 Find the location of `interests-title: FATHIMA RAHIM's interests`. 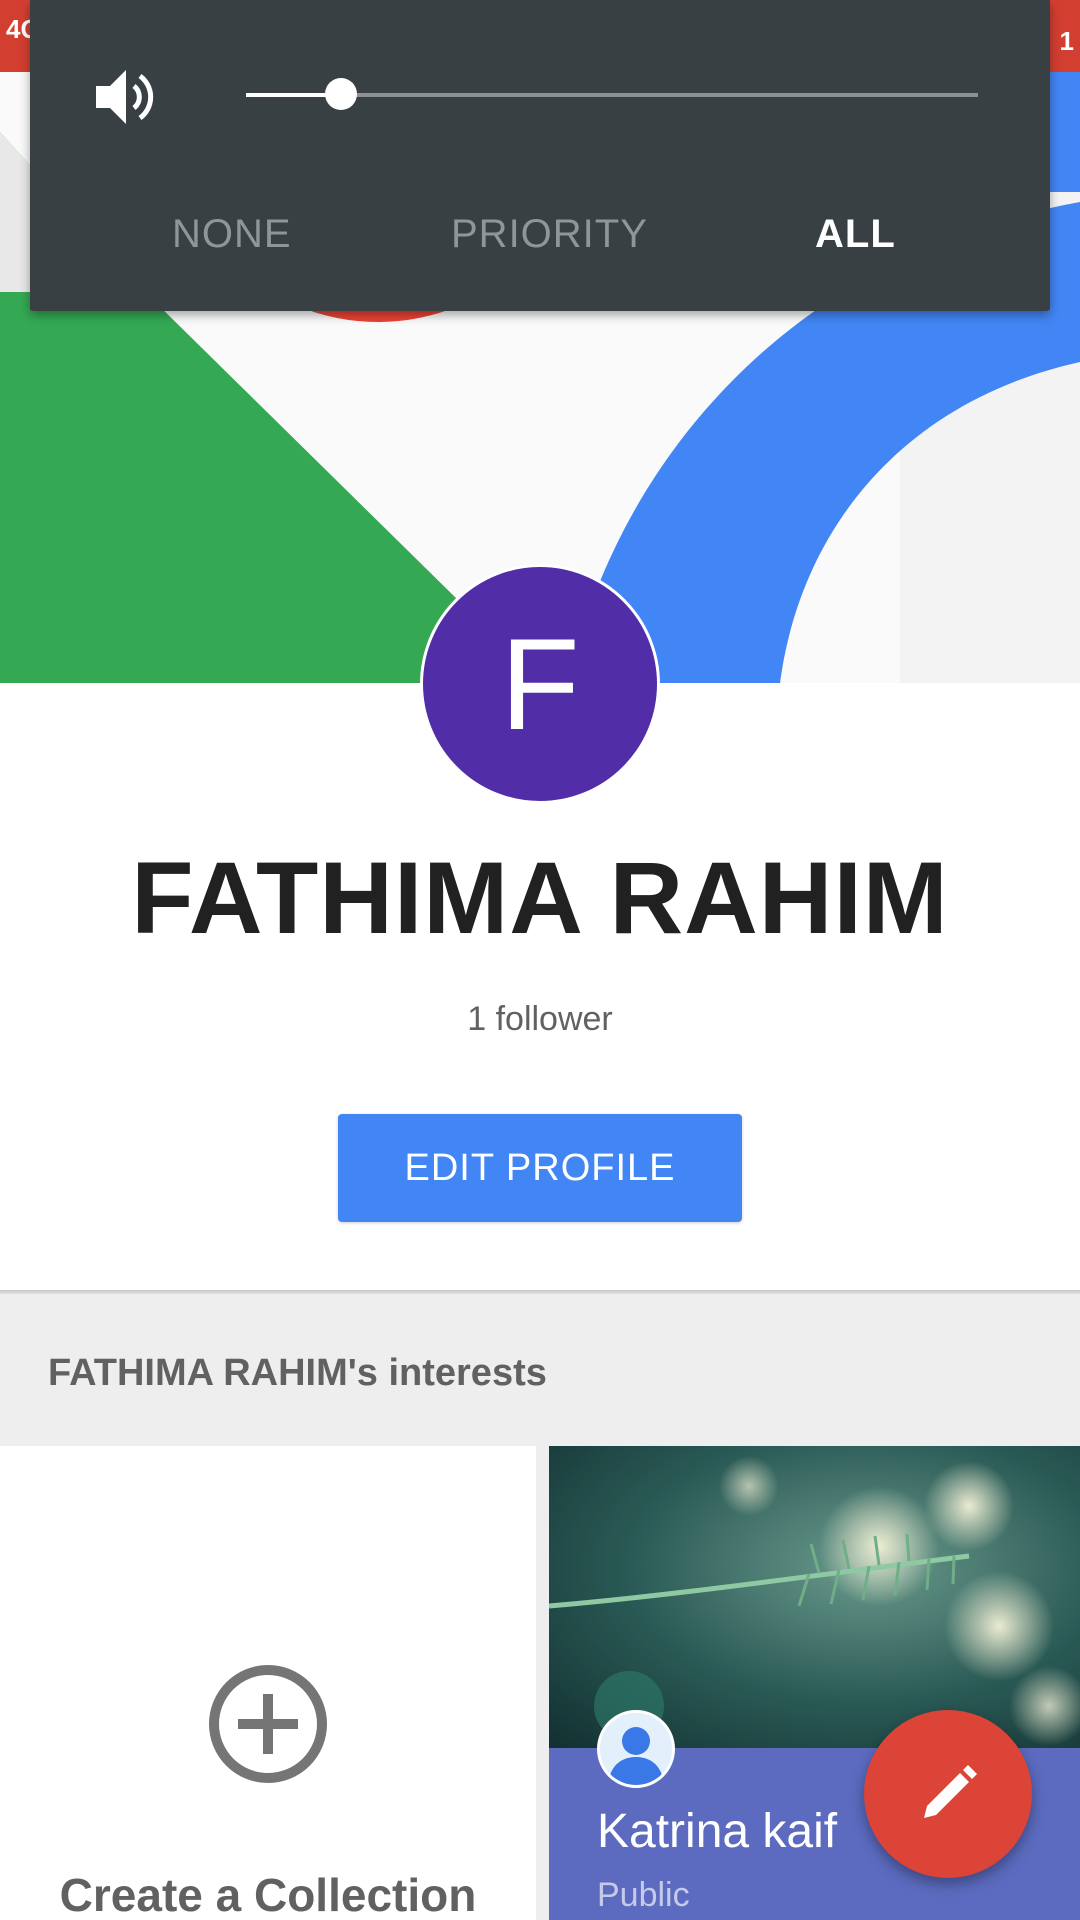

interests-title: FATHIMA RAHIM's interests is located at coordinates (297, 1373).